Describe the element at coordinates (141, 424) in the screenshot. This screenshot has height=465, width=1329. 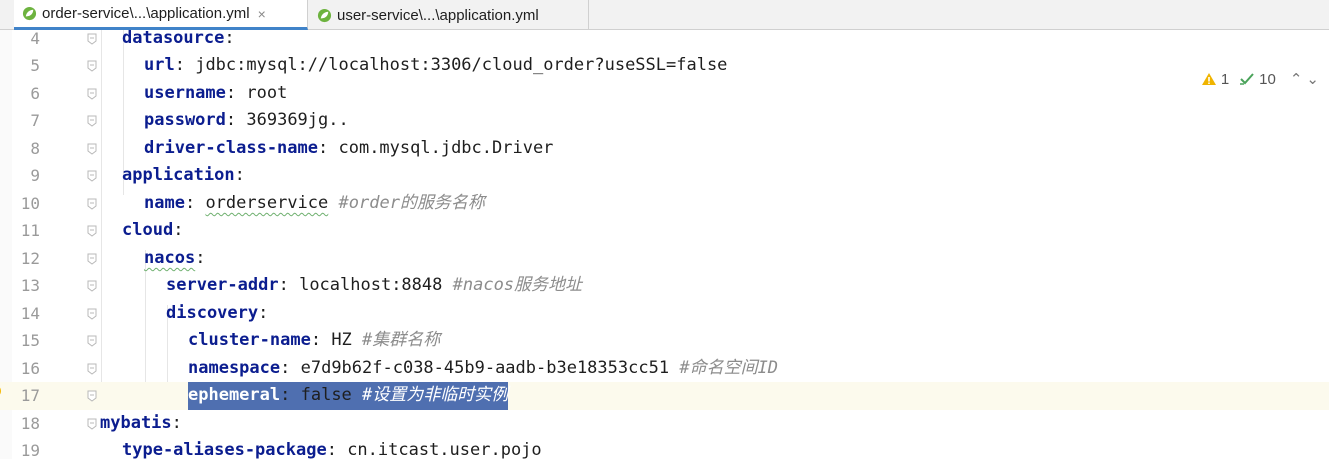
I see `code-content: mybatis:` at that location.